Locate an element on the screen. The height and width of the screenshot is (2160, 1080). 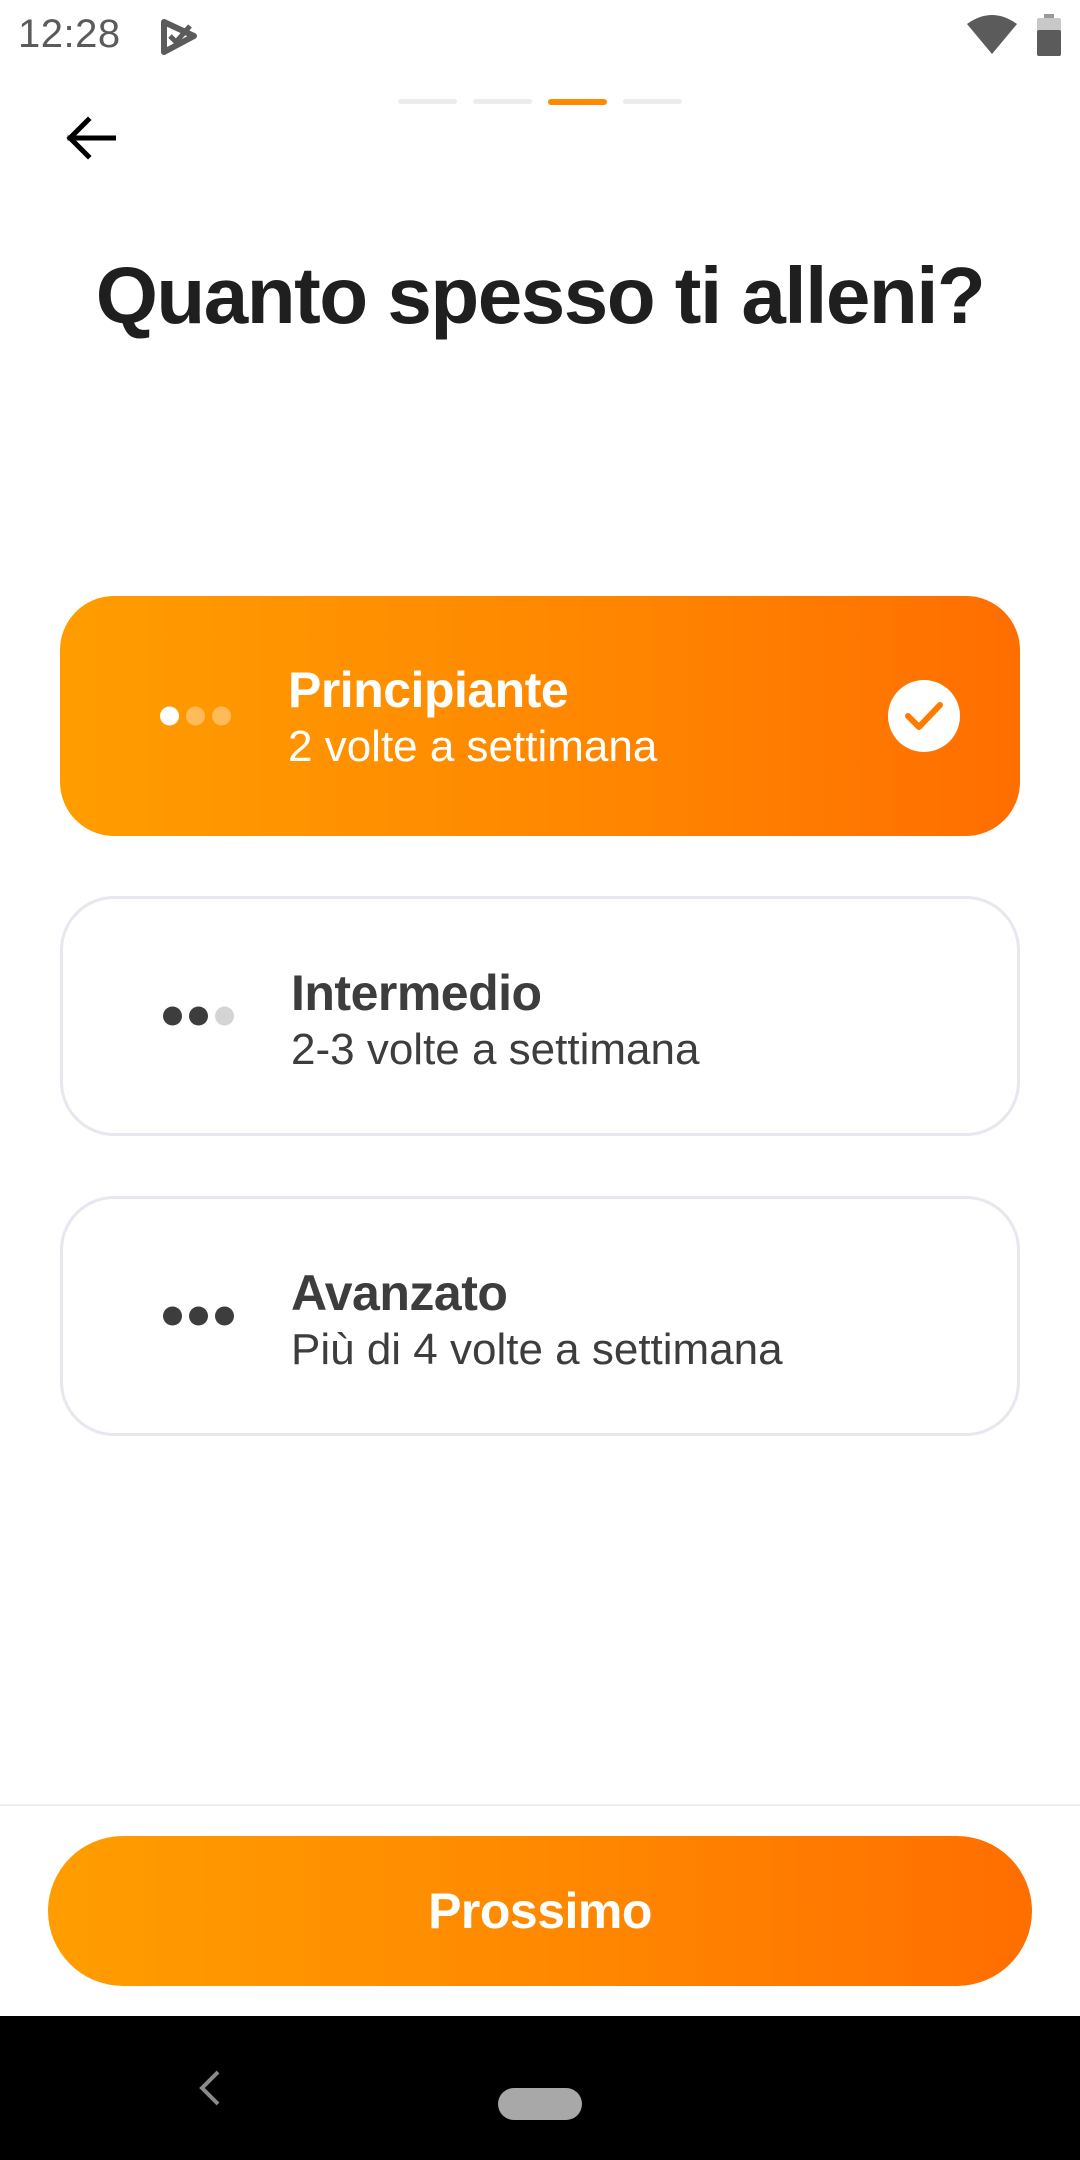
battery-icon is located at coordinates (1049, 35).